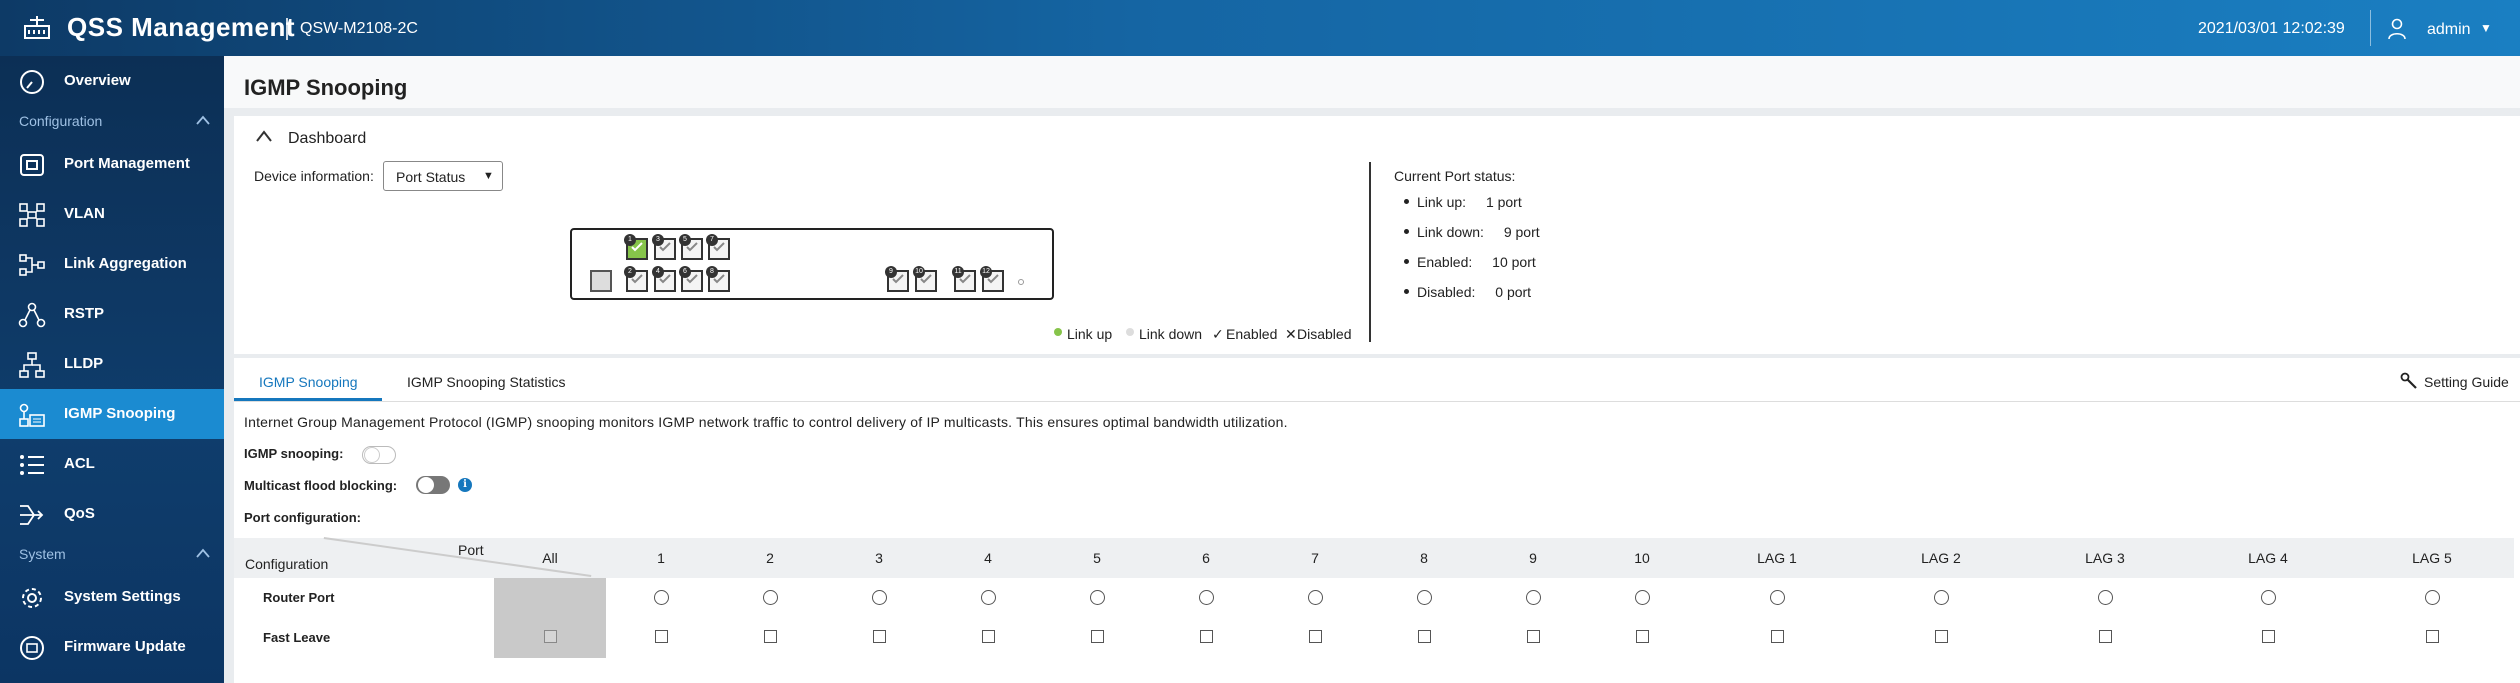 The image size is (2520, 683). Describe the element at coordinates (1777, 636) in the screenshot. I see `fast-leave-checkbox-lag1` at that location.